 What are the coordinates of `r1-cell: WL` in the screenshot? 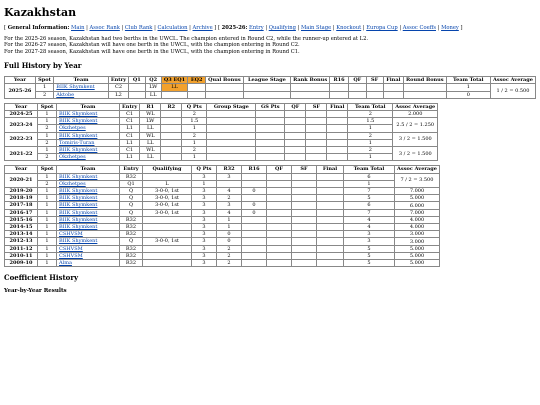 It's located at (150, 150).